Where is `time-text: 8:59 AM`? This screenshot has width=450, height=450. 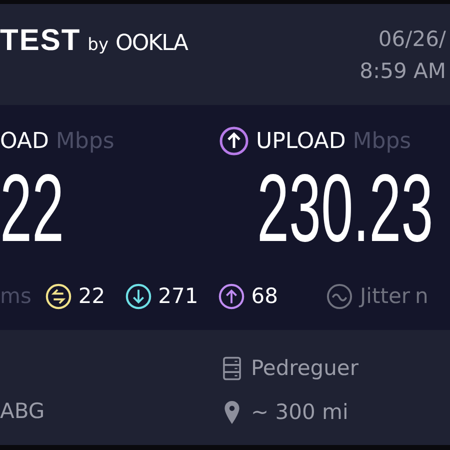
time-text: 8:59 AM is located at coordinates (403, 71).